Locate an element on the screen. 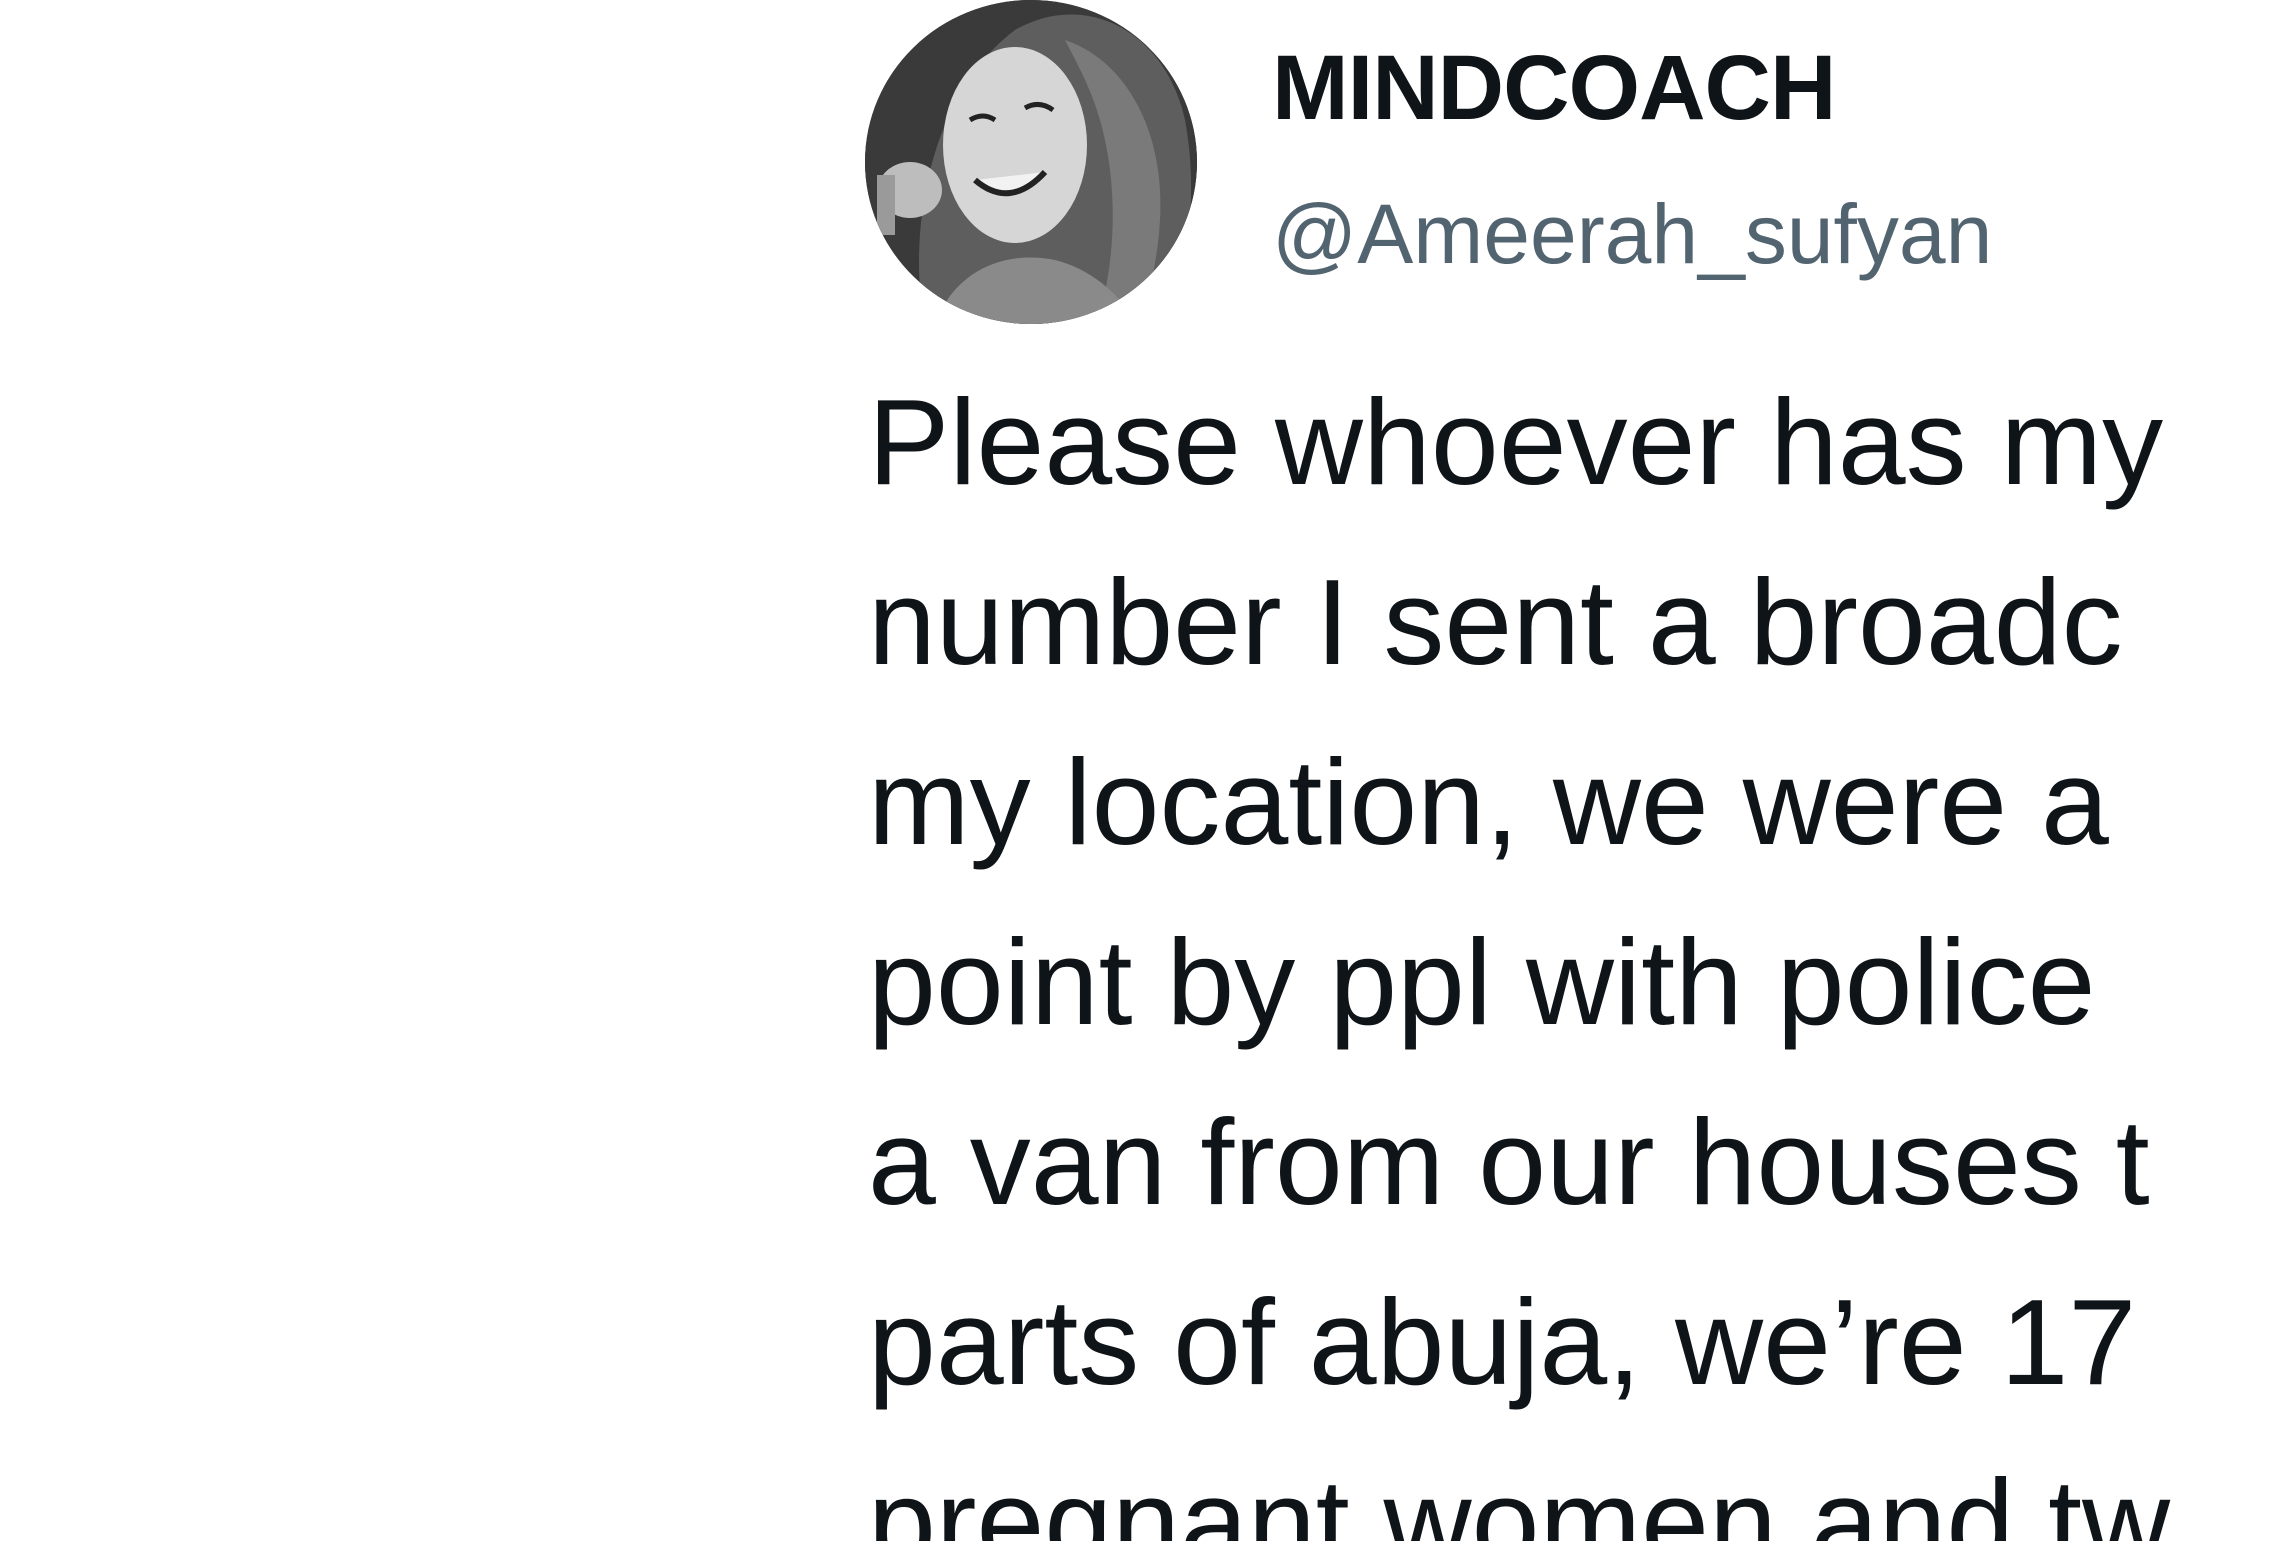  tweet-text-line: Please whoever has my is located at coordinates (1516, 442).